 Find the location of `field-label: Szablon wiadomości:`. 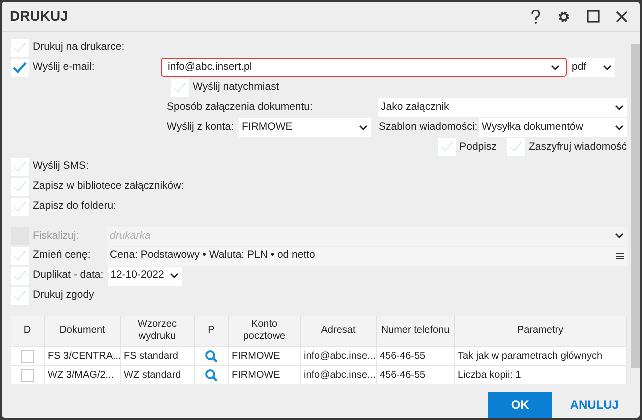

field-label: Szablon wiadomości: is located at coordinates (429, 127).